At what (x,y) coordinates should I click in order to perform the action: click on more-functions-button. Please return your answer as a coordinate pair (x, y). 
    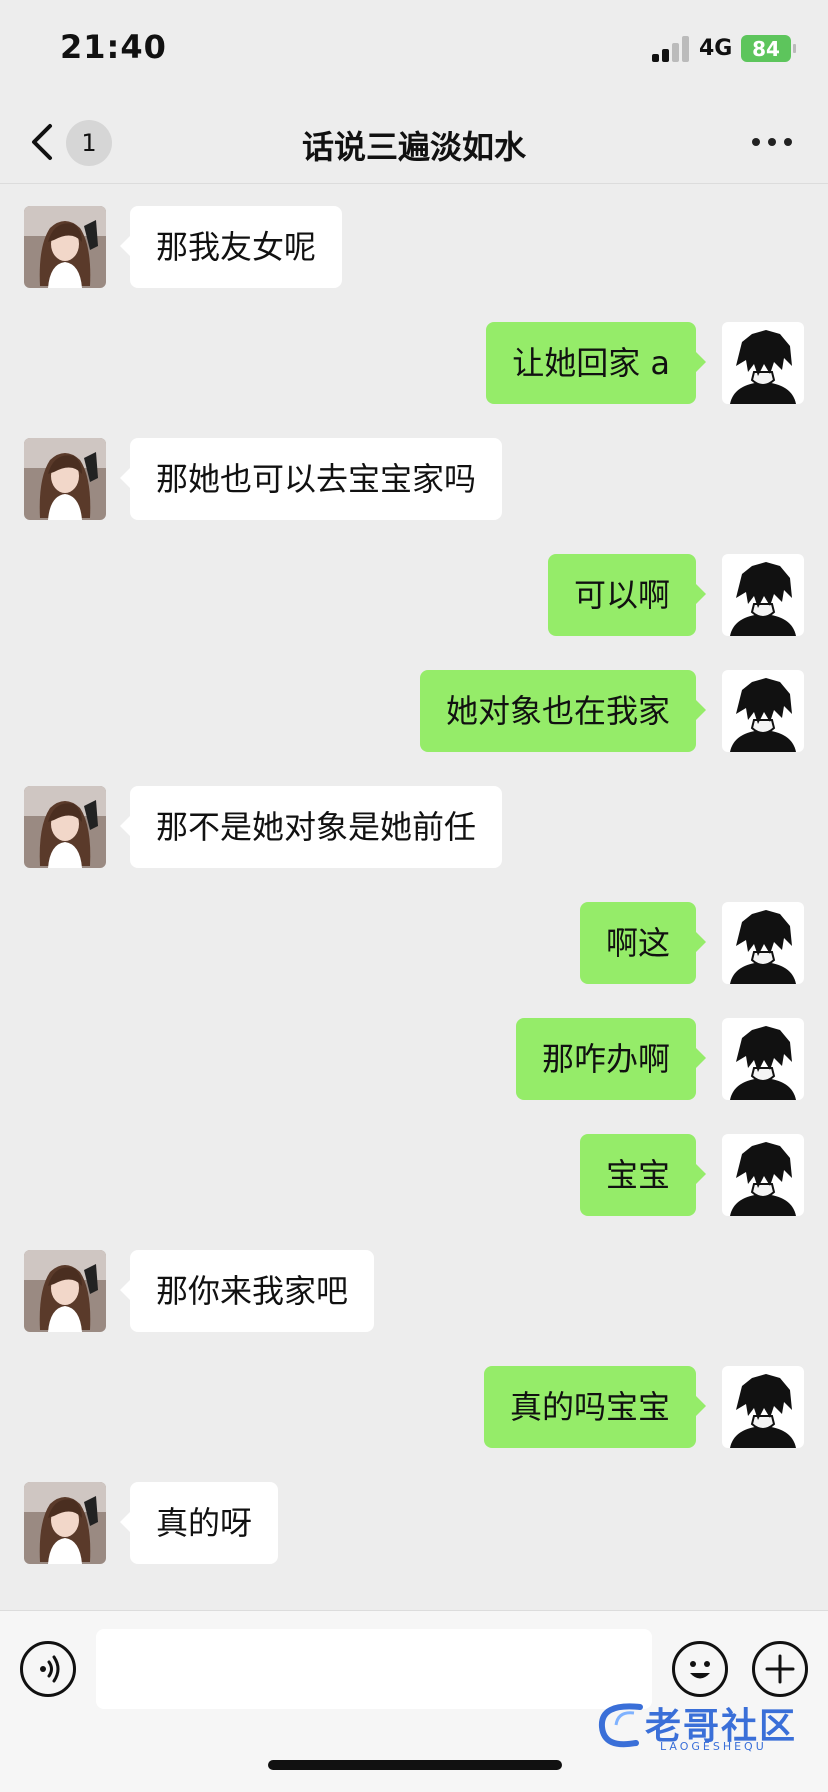
    Looking at the image, I should click on (780, 1669).